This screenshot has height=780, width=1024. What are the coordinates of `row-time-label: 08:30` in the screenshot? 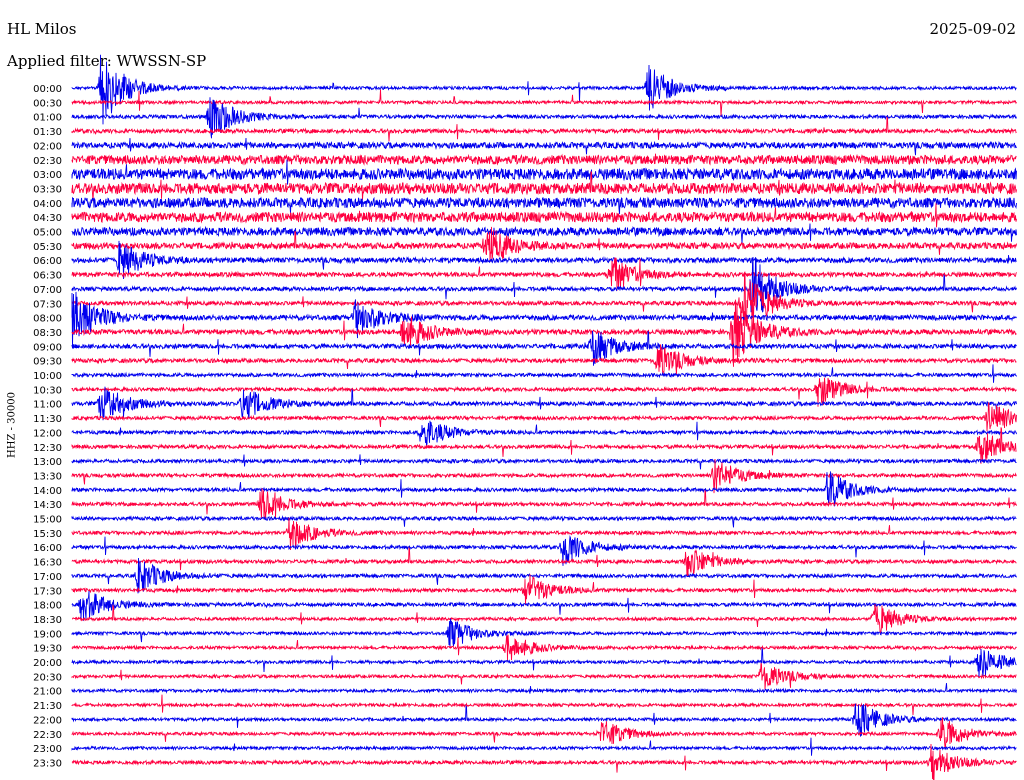 It's located at (47, 333).